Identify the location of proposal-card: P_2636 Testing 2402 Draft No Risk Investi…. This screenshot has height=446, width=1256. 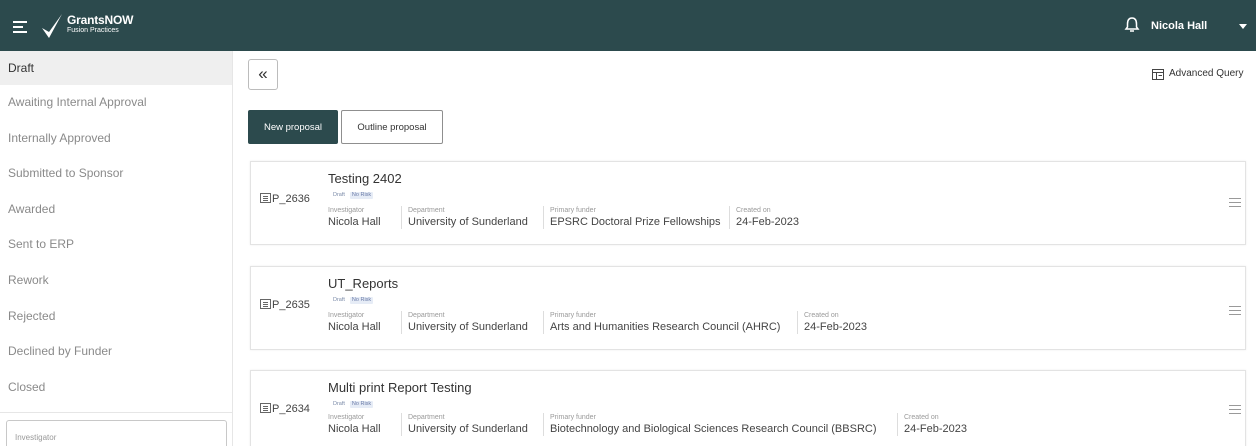
(748, 203).